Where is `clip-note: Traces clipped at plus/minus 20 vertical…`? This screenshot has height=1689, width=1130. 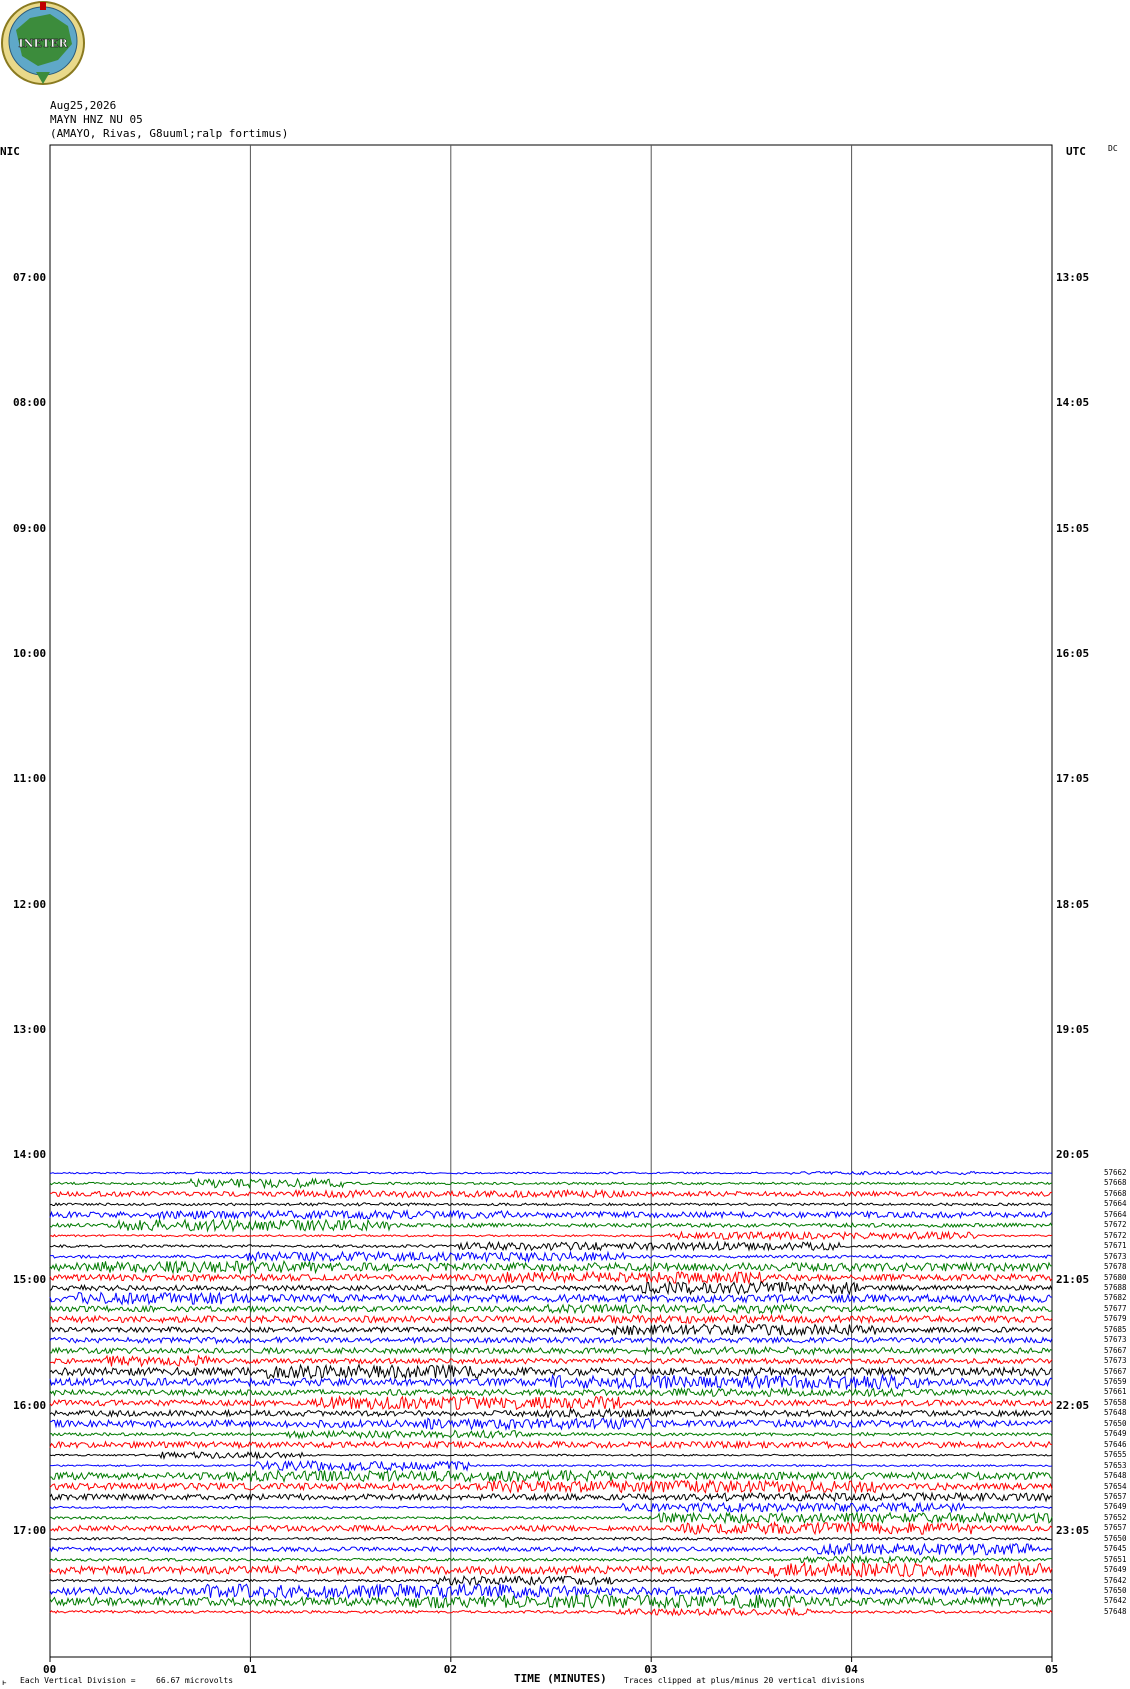 clip-note: Traces clipped at plus/minus 20 vertical… is located at coordinates (744, 1680).